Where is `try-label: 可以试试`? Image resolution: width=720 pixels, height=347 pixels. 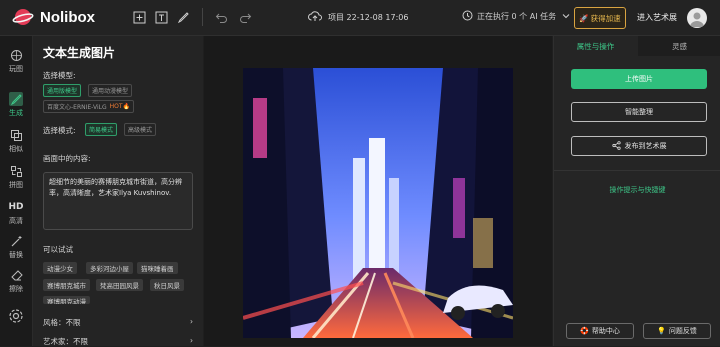
try-label: 可以试试 is located at coordinates (58, 249).